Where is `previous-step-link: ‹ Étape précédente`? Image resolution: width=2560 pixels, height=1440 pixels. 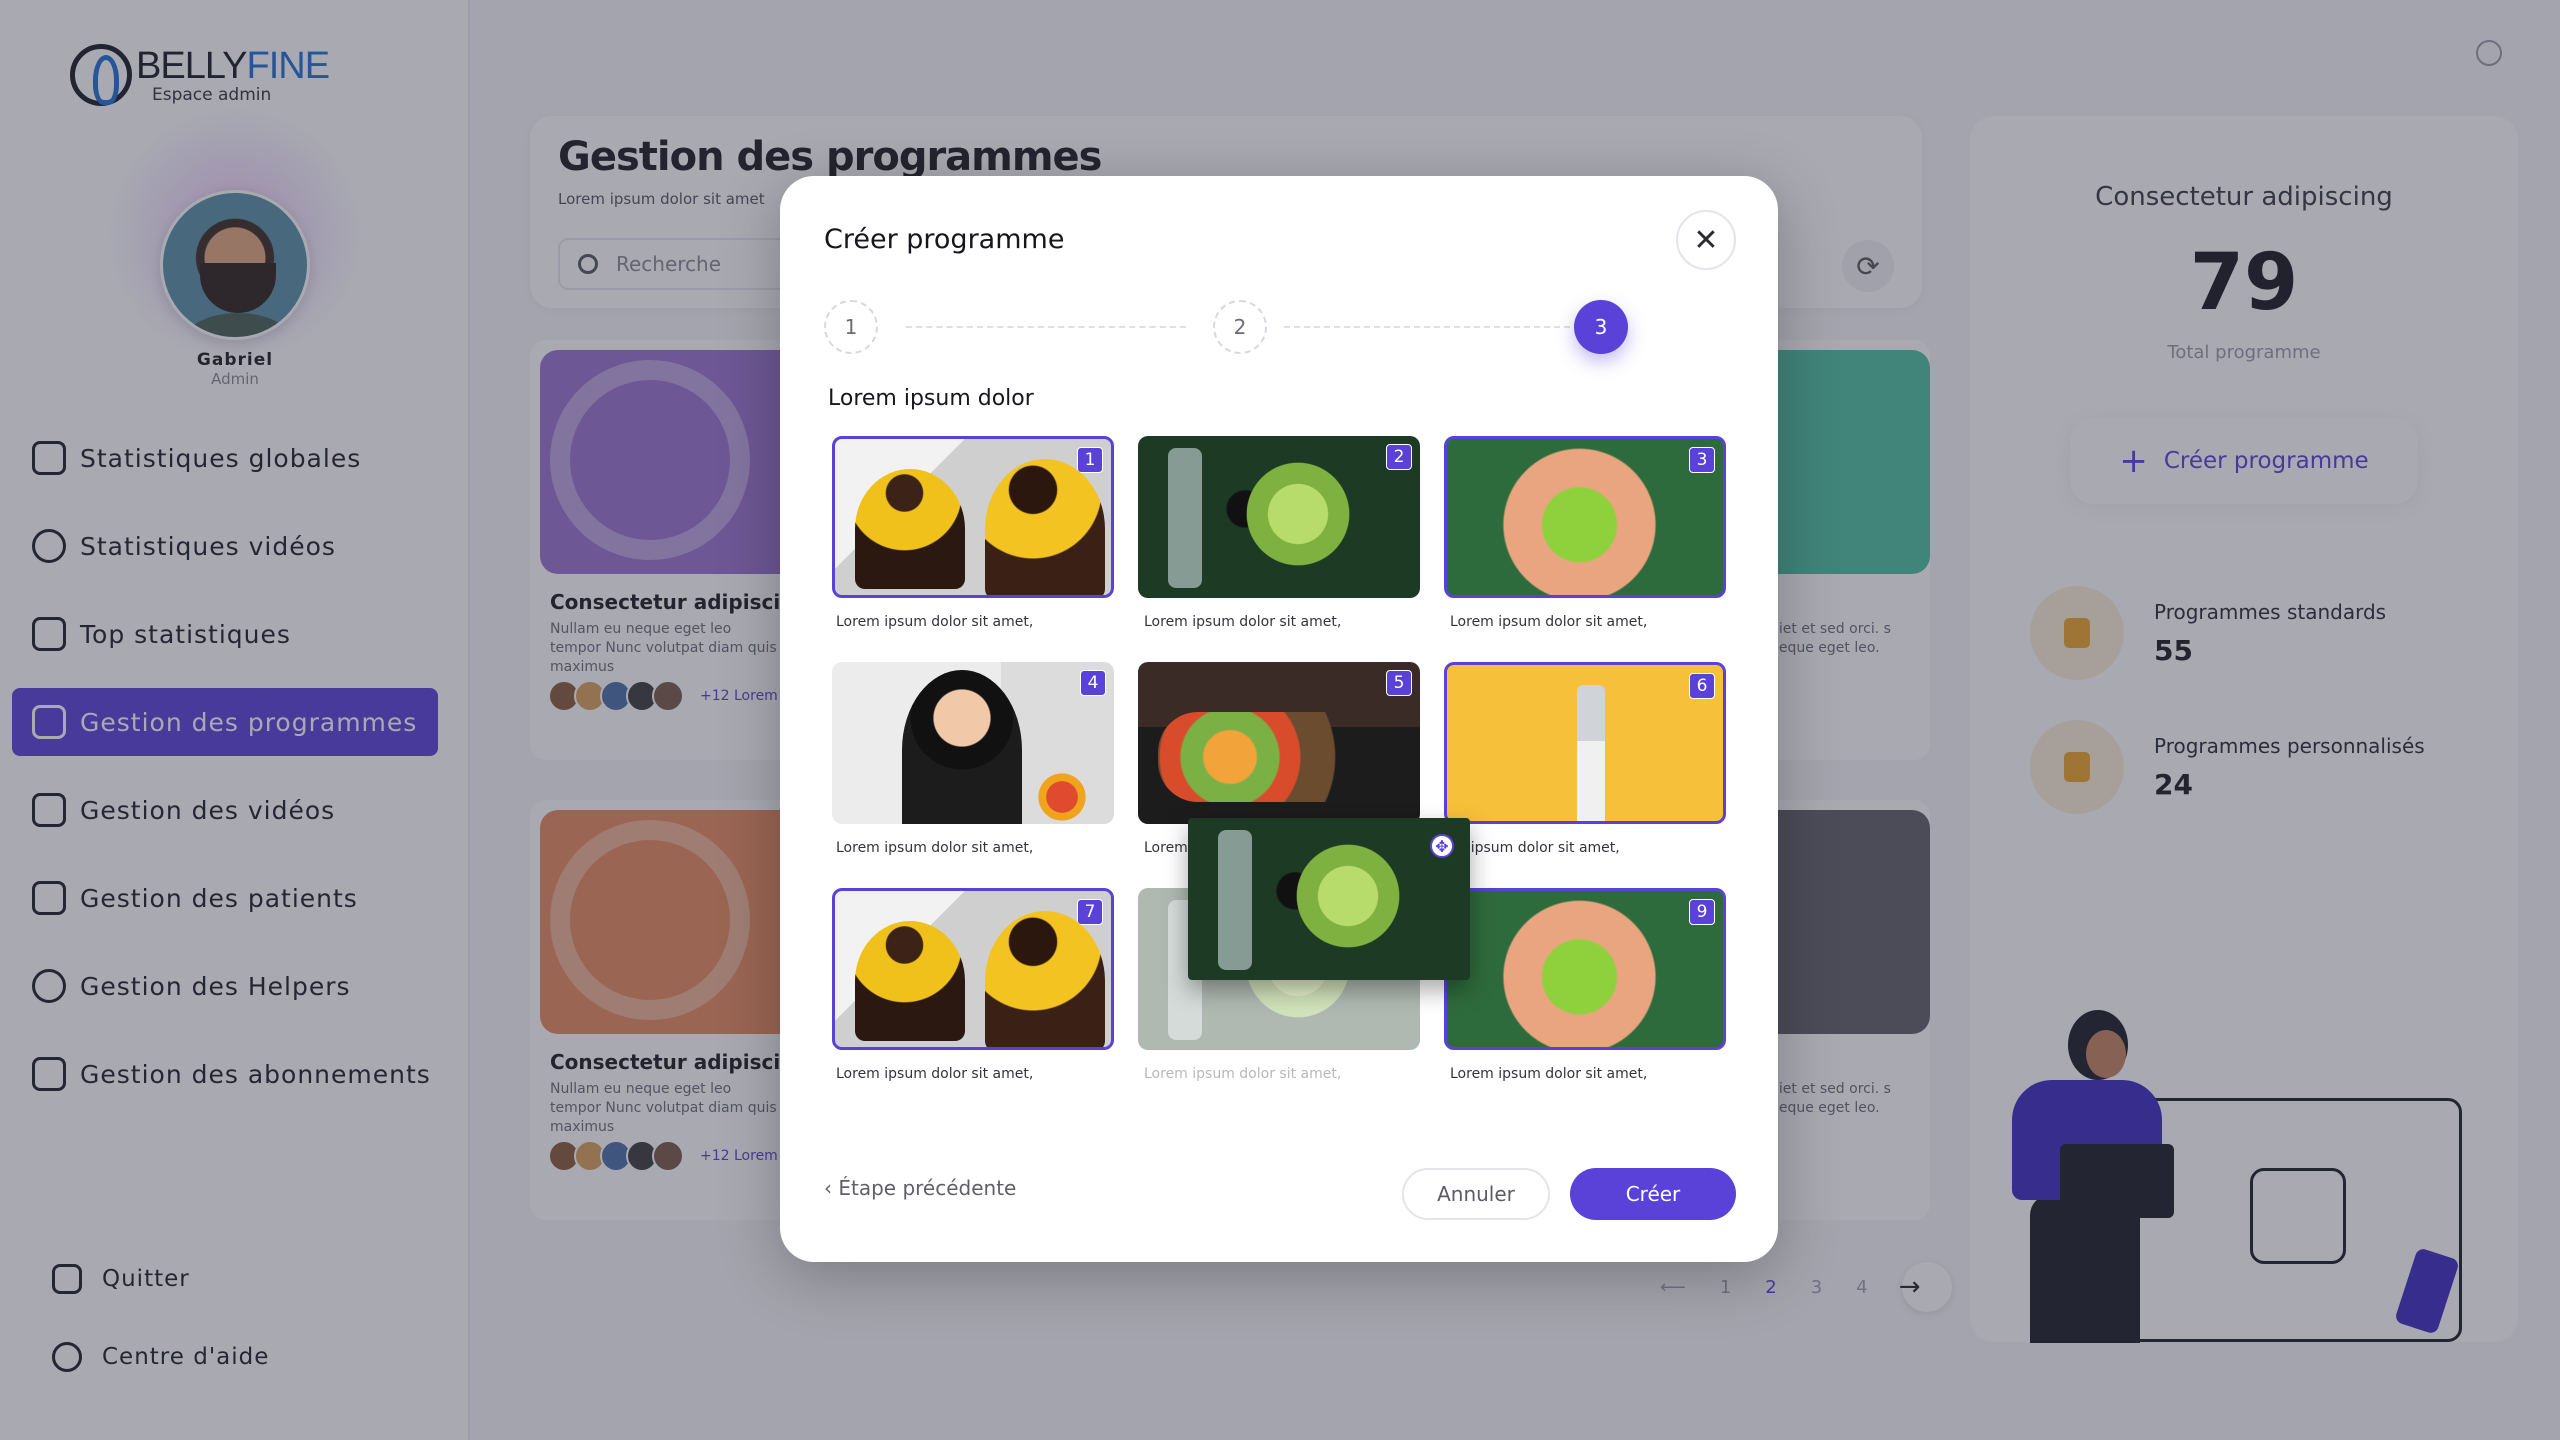
previous-step-link: ‹ Étape précédente is located at coordinates (920, 1188).